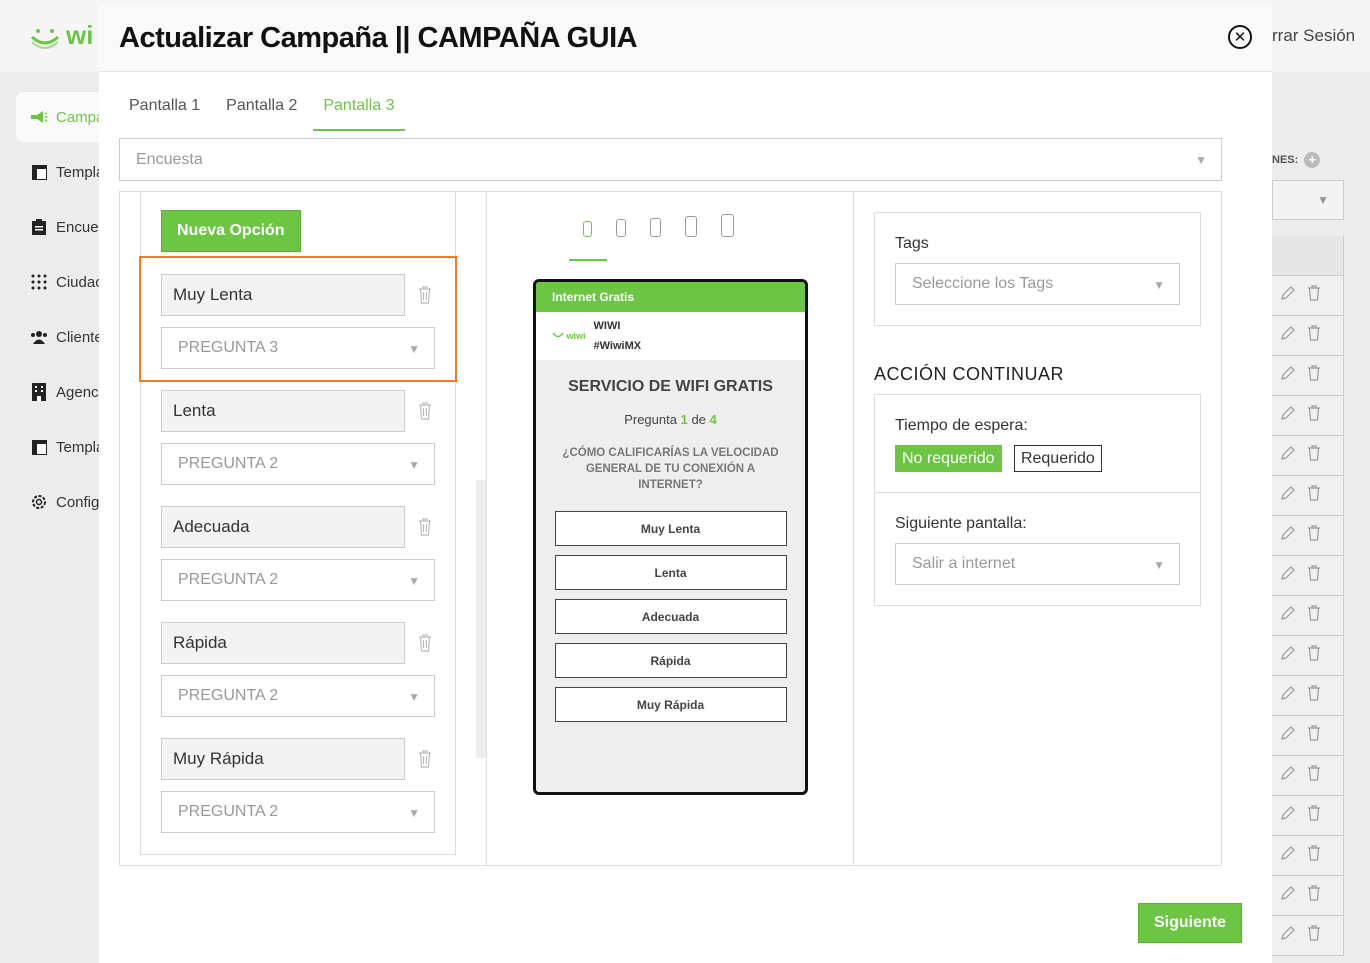 The height and width of the screenshot is (963, 1370). What do you see at coordinates (588, 260) in the screenshot?
I see `device-active-indicator` at bounding box center [588, 260].